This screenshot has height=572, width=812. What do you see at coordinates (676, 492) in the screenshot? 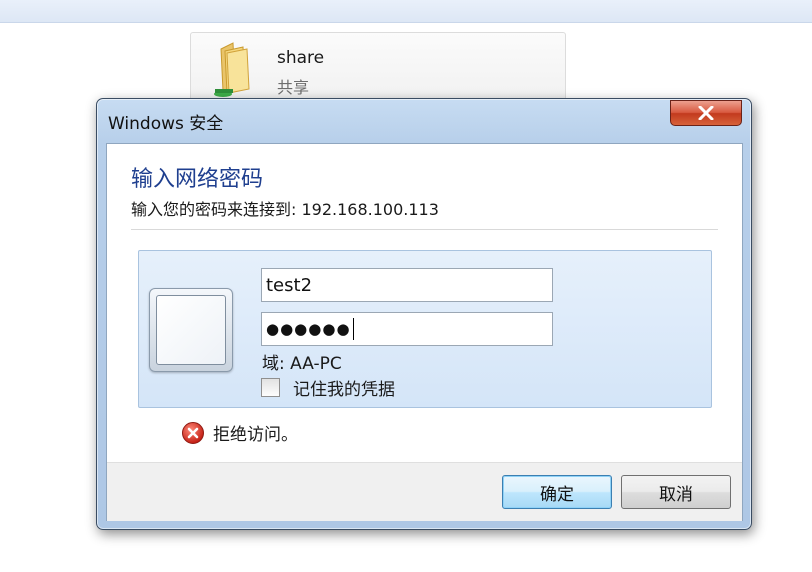
I see `cancel-button: 取消` at bounding box center [676, 492].